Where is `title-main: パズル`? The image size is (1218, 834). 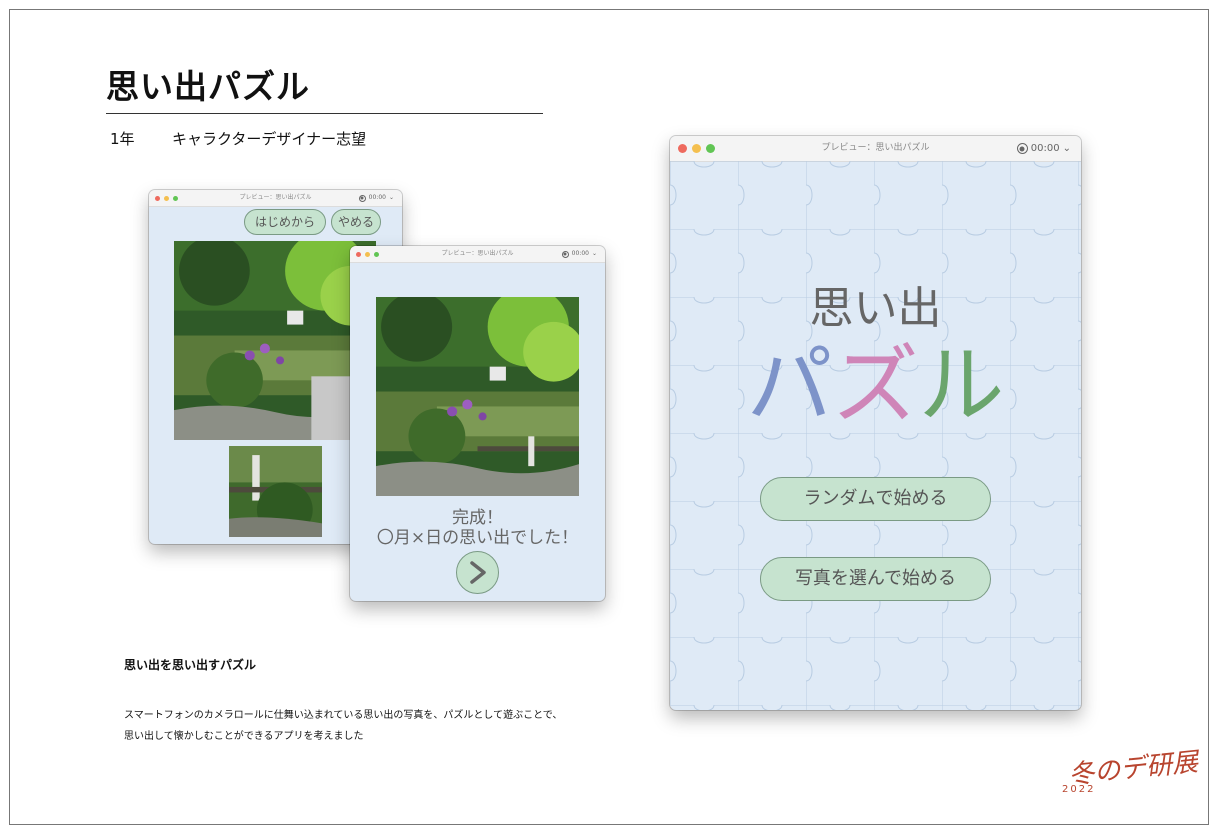
title-main: パズル is located at coordinates (875, 386).